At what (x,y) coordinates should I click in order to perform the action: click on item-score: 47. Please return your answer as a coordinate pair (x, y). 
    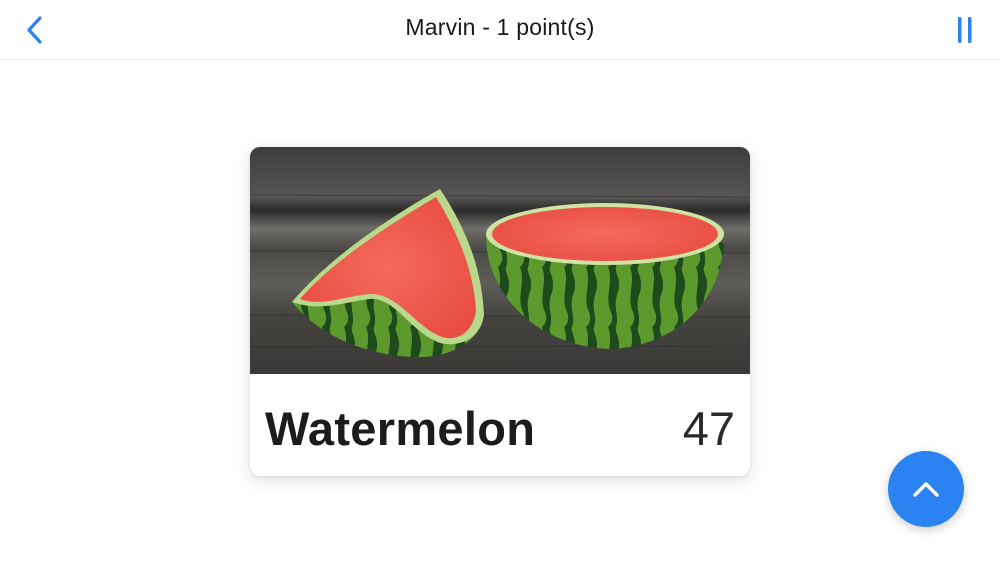
    Looking at the image, I should click on (708, 428).